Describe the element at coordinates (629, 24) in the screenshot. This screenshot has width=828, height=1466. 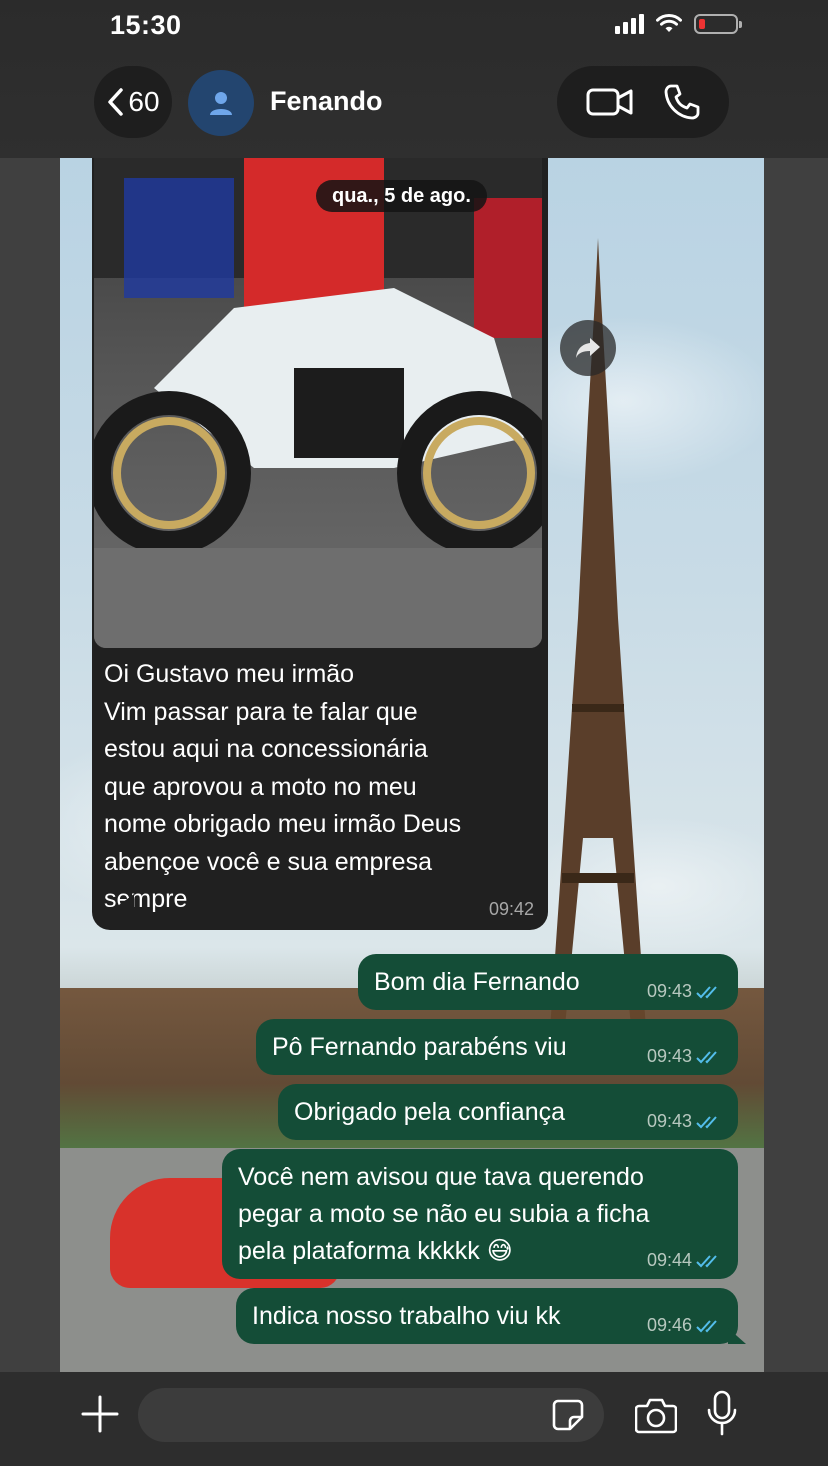
I see `signal-icon` at that location.